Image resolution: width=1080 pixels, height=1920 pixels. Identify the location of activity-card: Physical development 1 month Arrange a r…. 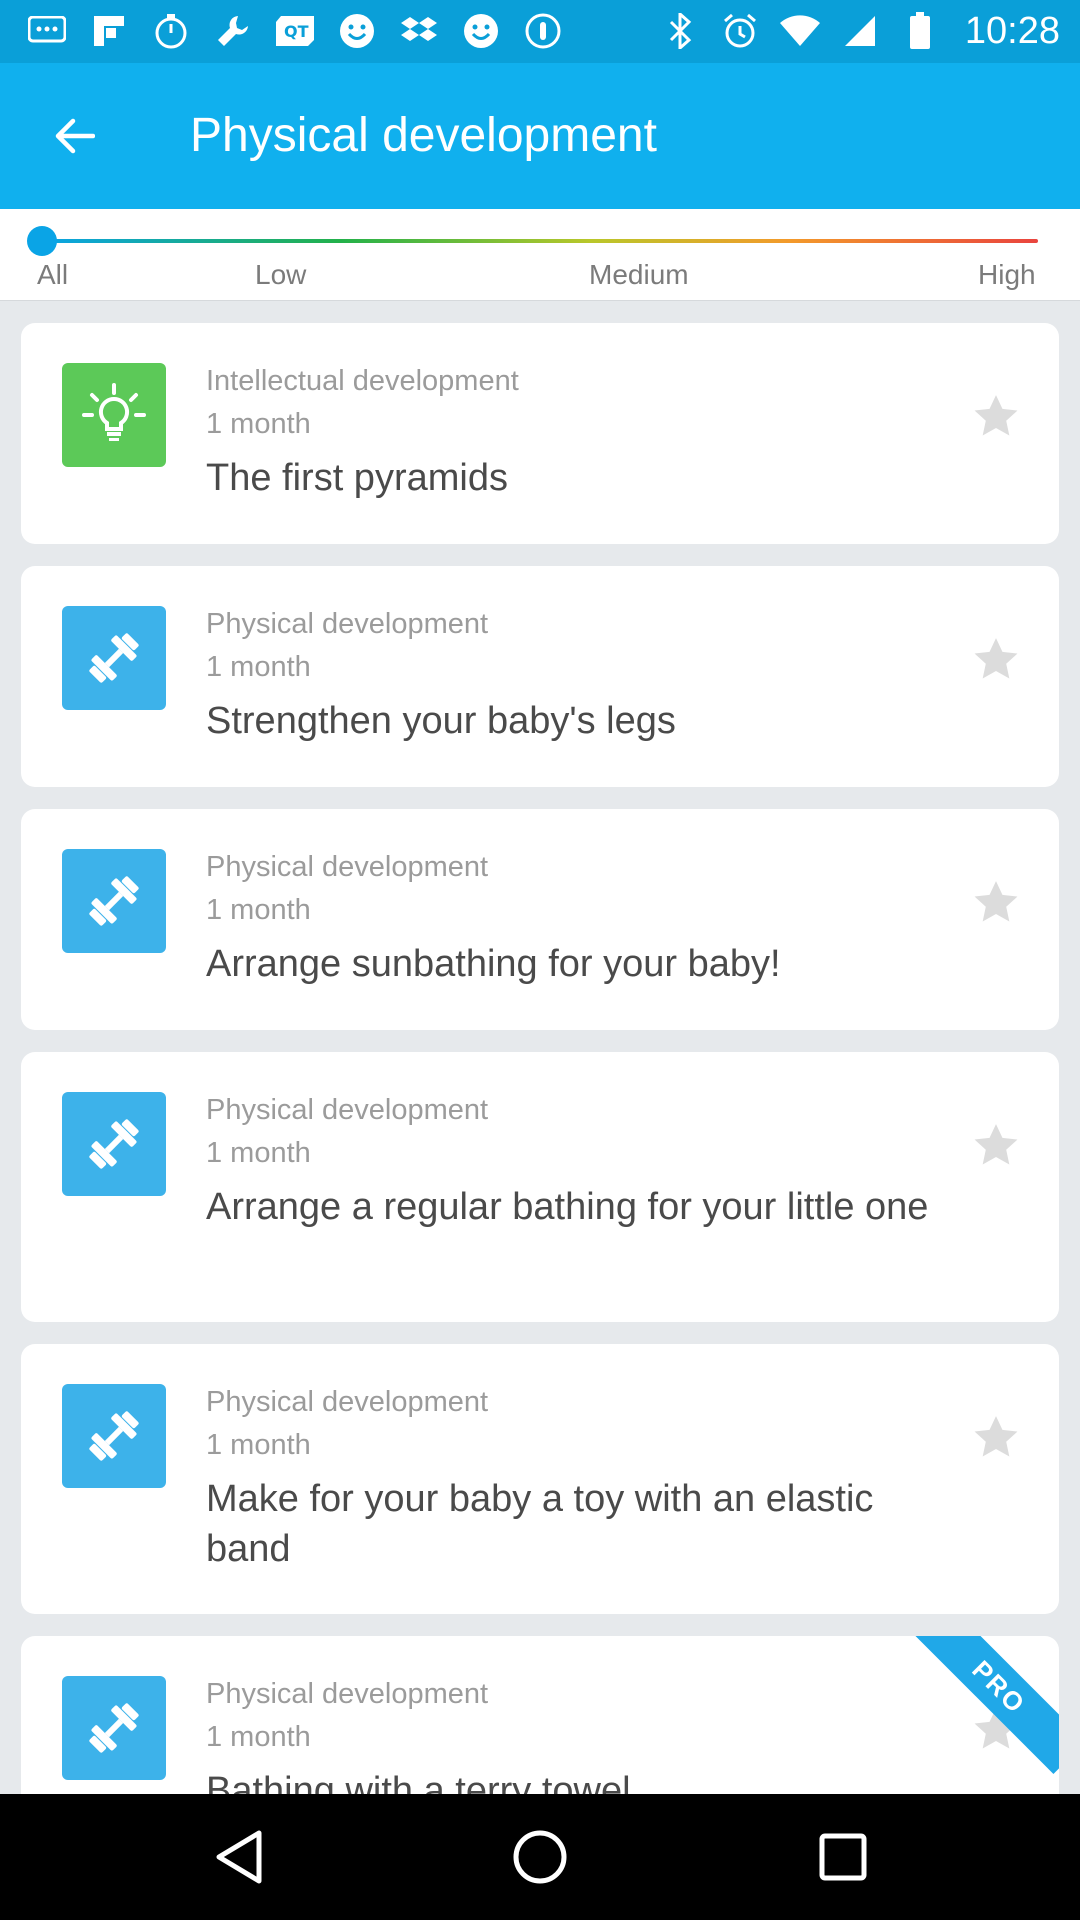
(540, 1187).